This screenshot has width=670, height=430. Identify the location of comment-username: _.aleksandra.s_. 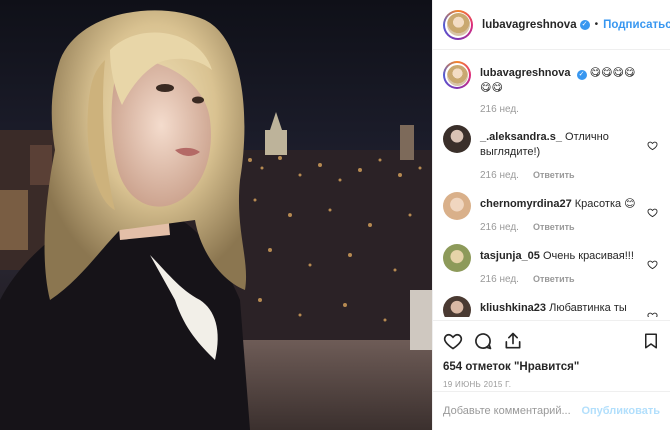
(521, 137).